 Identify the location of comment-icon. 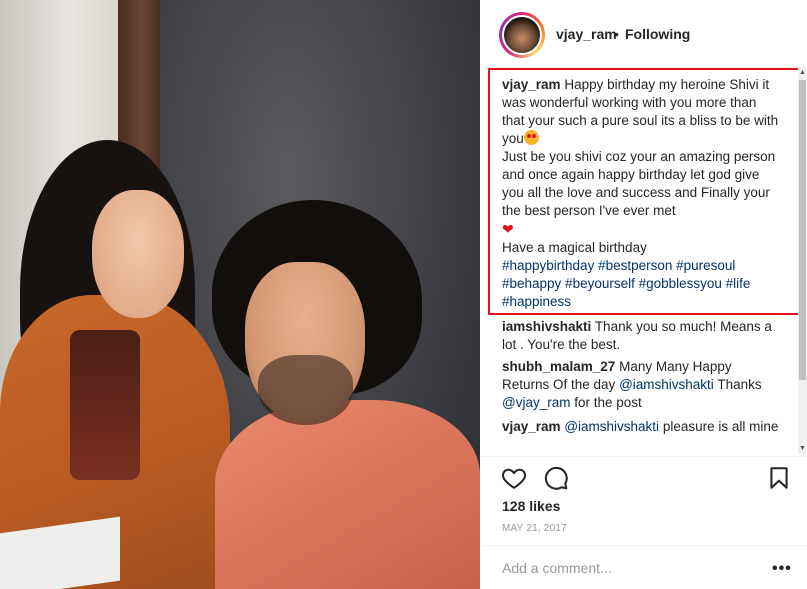
(556, 478).